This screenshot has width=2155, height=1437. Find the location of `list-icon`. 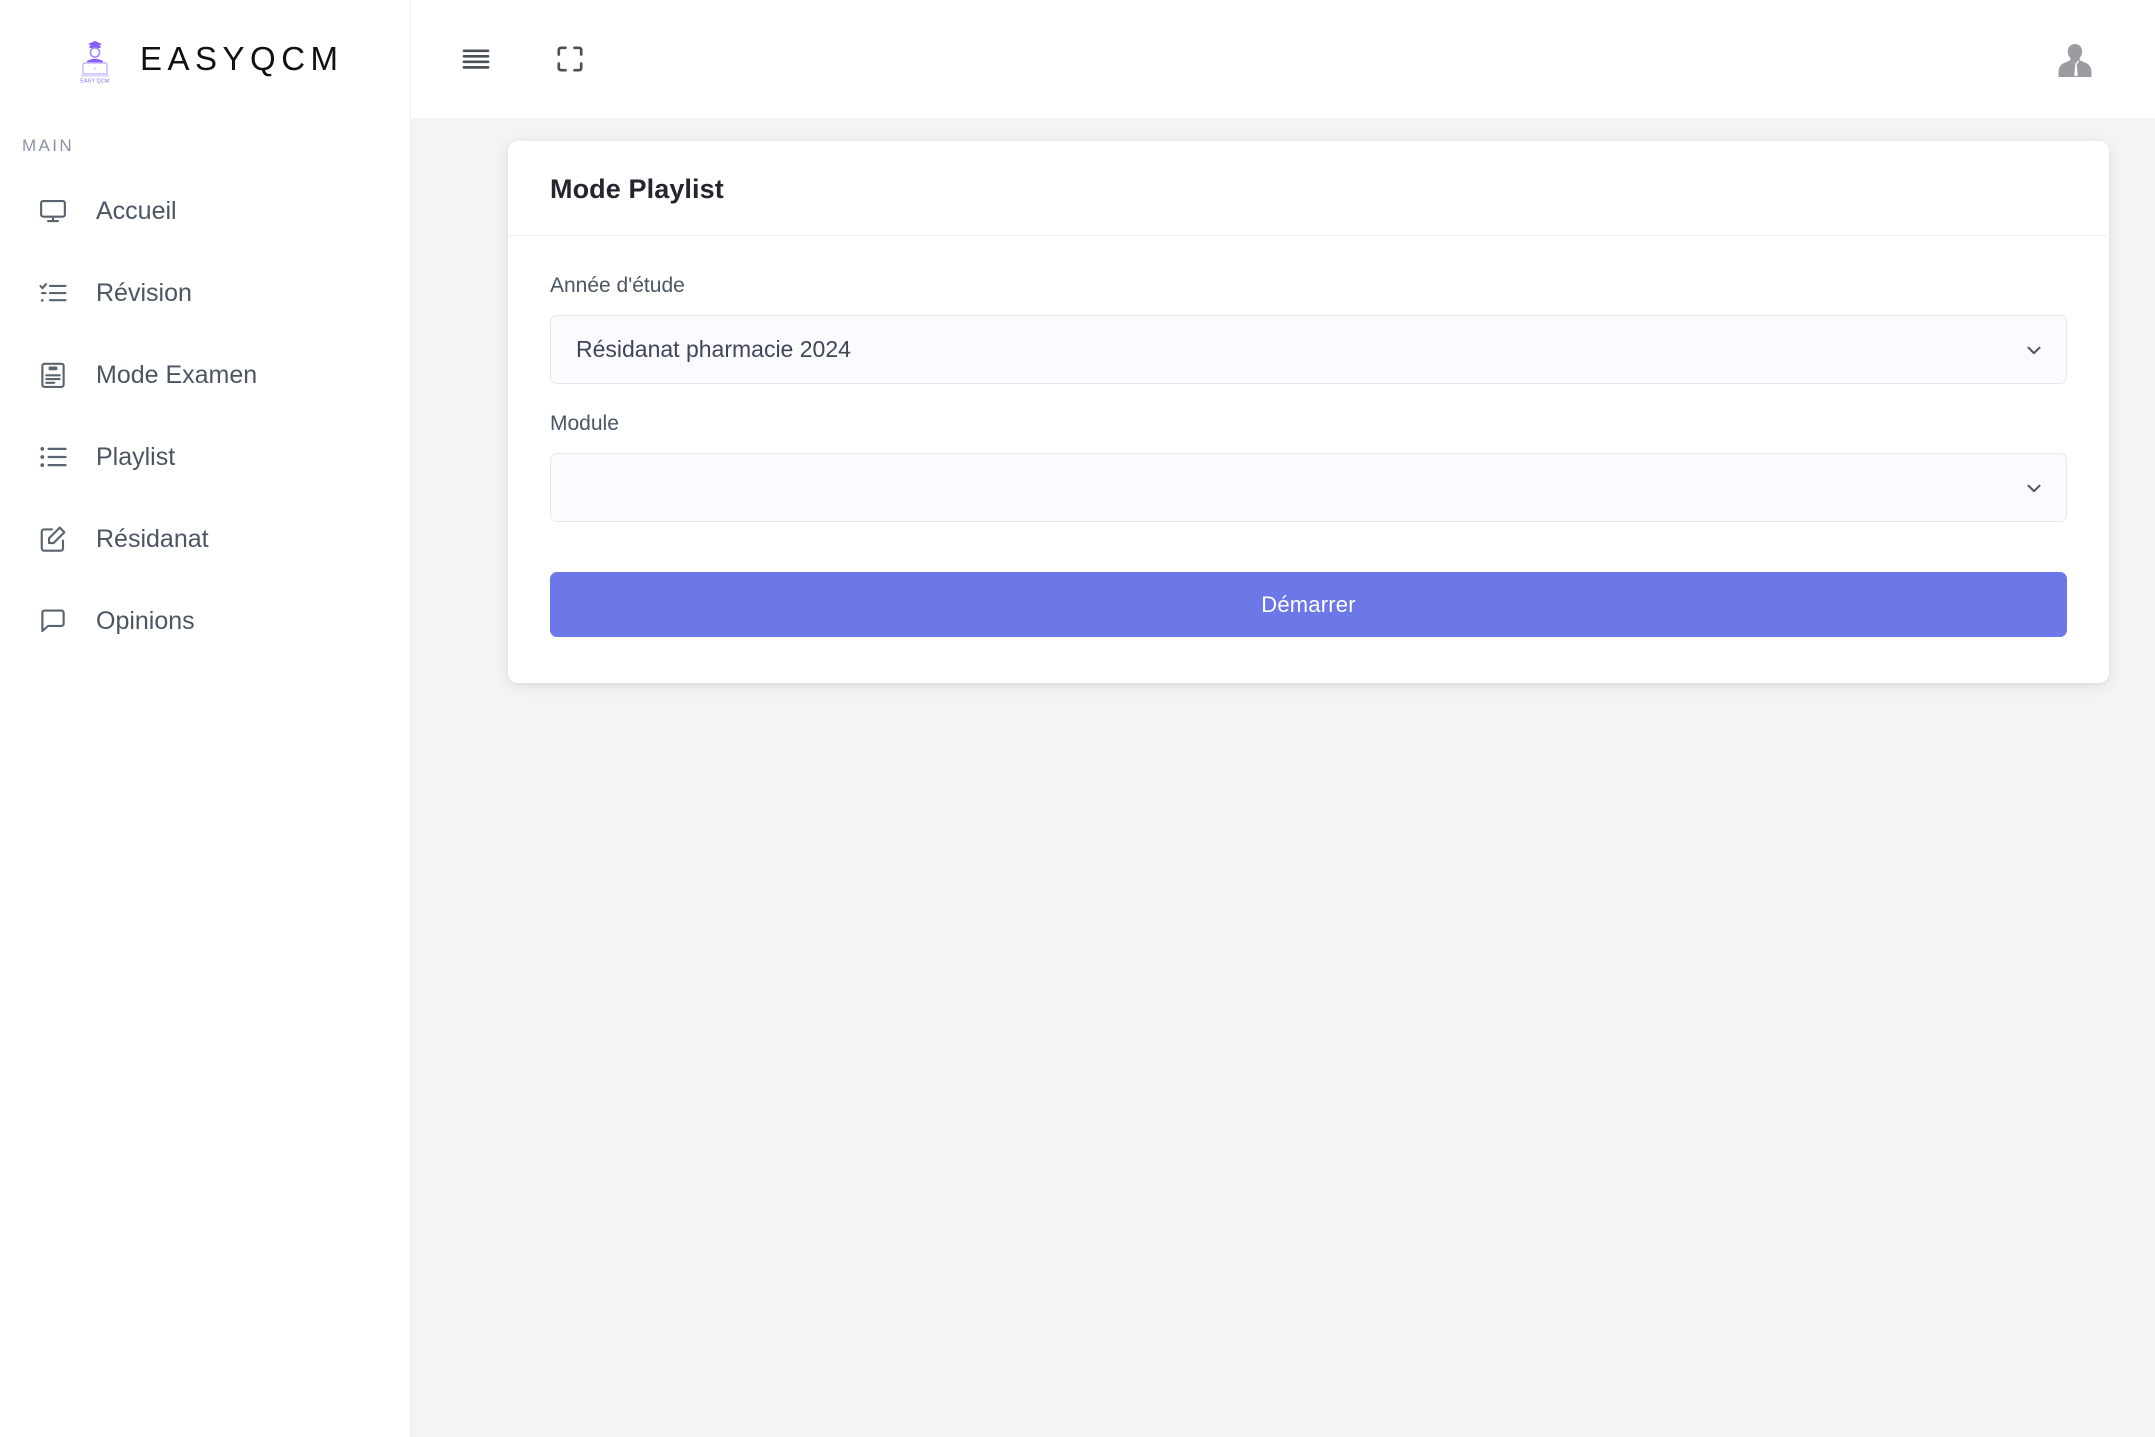

list-icon is located at coordinates (53, 457).